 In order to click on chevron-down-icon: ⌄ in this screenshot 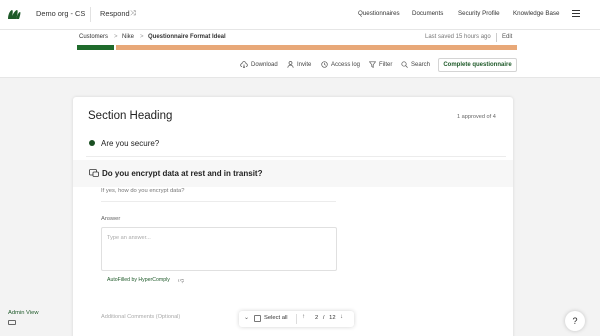, I will do `click(246, 317)`.